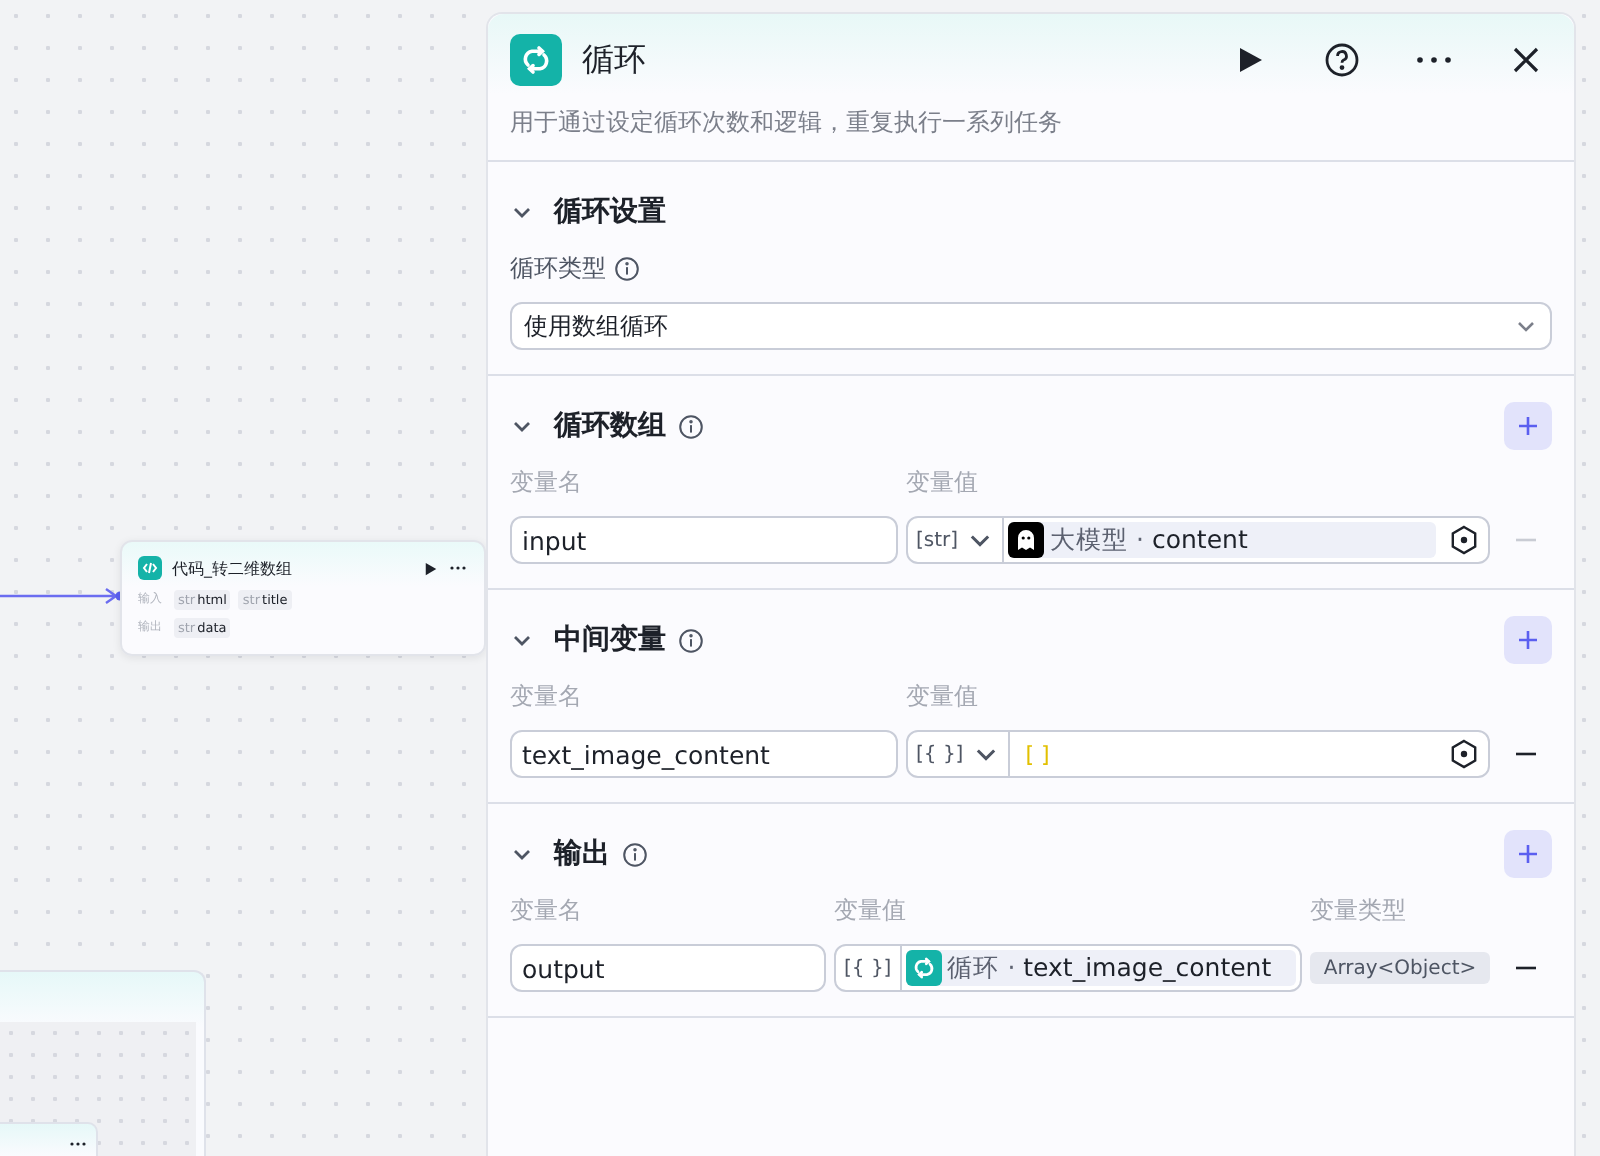 The height and width of the screenshot is (1156, 1600). Describe the element at coordinates (704, 754) in the screenshot. I see `variable-name-field: text_image_content` at that location.